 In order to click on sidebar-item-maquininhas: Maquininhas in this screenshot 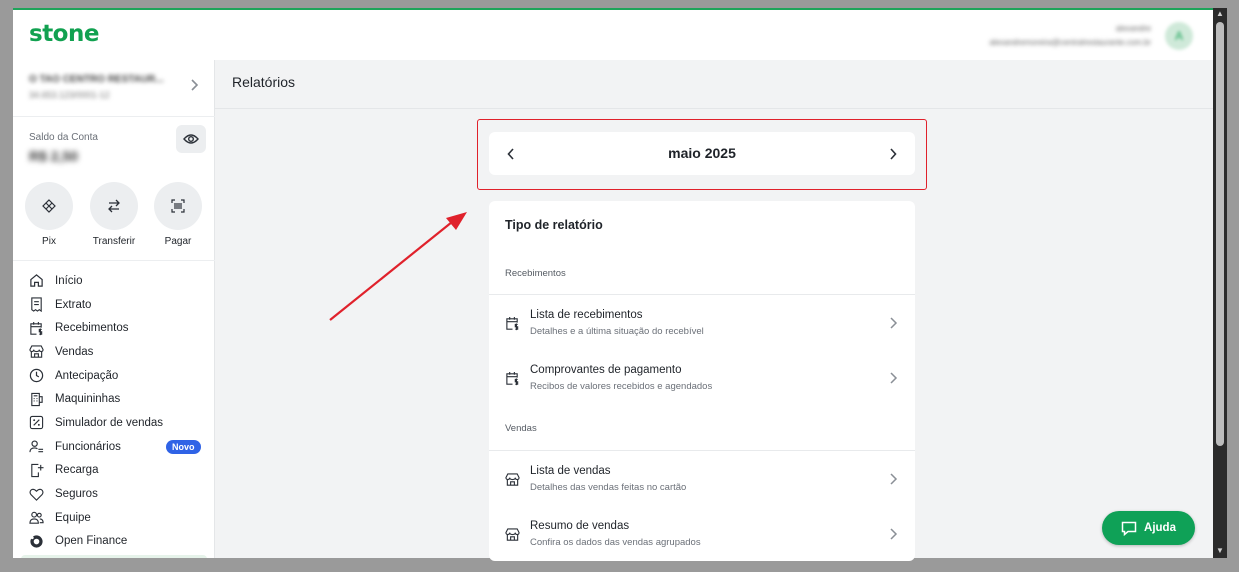, I will do `click(114, 399)`.